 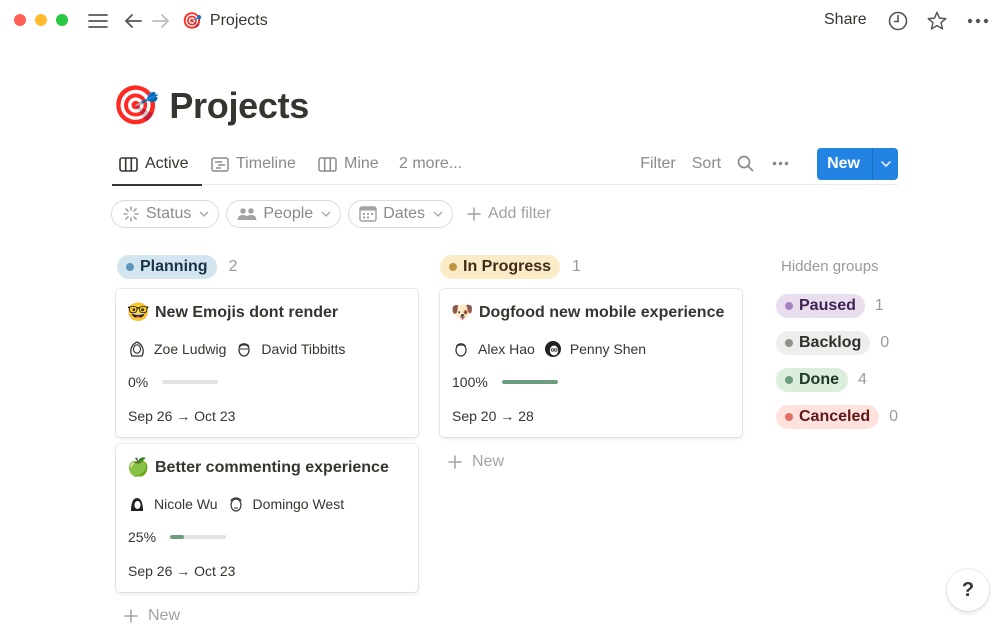 I want to click on new-button: New, so click(x=844, y=164).